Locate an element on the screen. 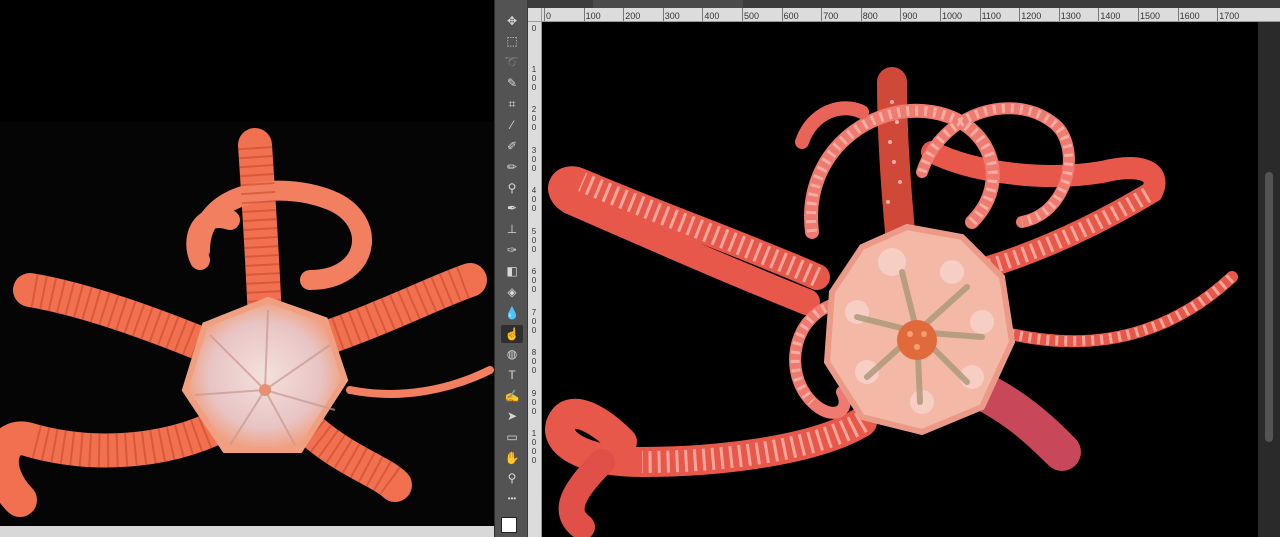 Image resolution: width=1280 pixels, height=537 pixels. healing-brush-tool-icon: ✐ is located at coordinates (512, 146).